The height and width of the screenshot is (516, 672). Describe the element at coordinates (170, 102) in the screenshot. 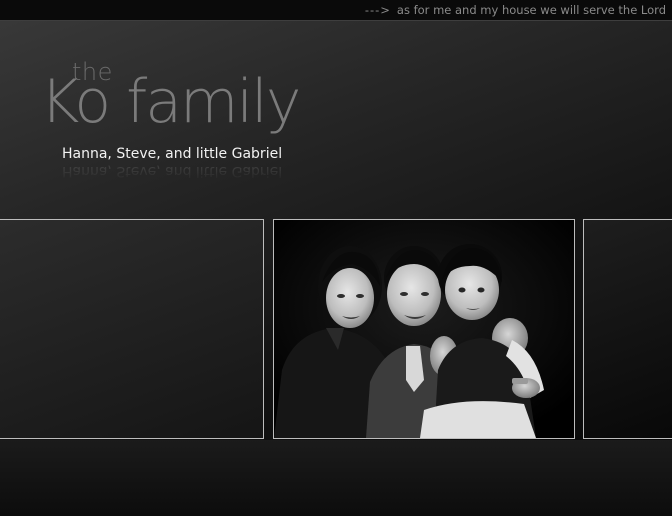

I see `logo-family-name: Ko family` at that location.